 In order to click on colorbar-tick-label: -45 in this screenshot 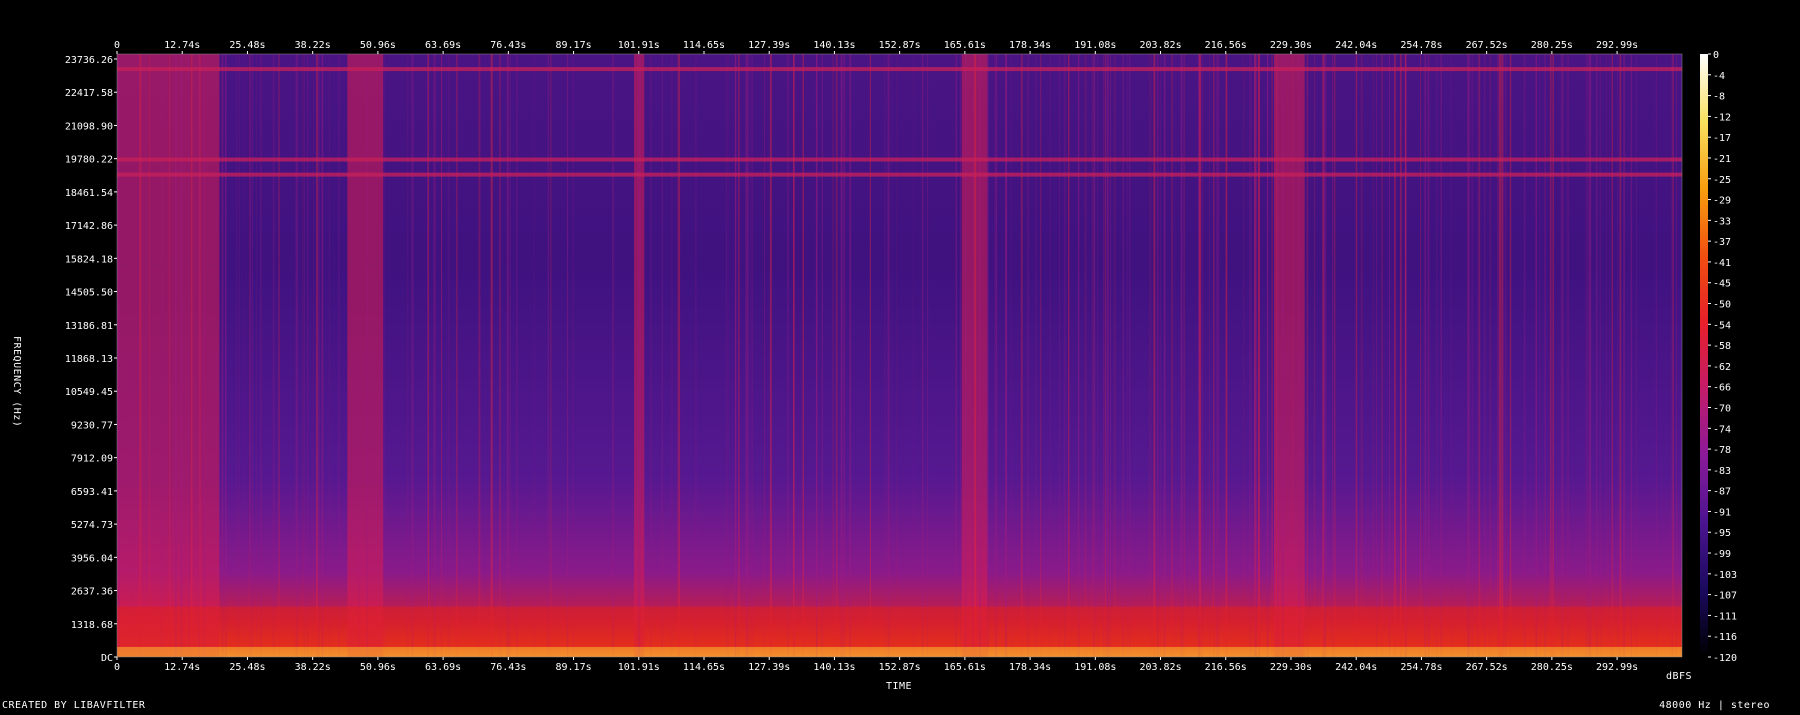, I will do `click(1722, 284)`.